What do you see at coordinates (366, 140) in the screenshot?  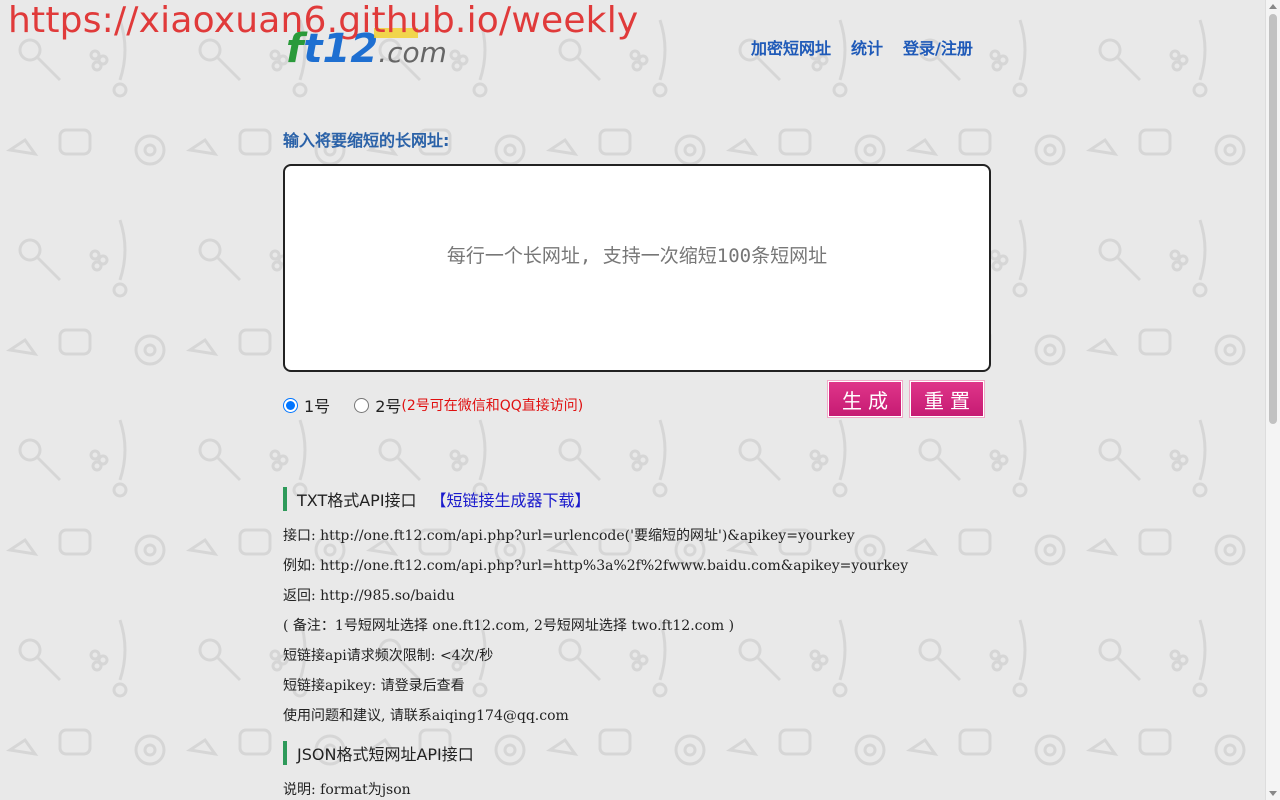 I see `url-input-label: 输入将要缩短的长网址:` at bounding box center [366, 140].